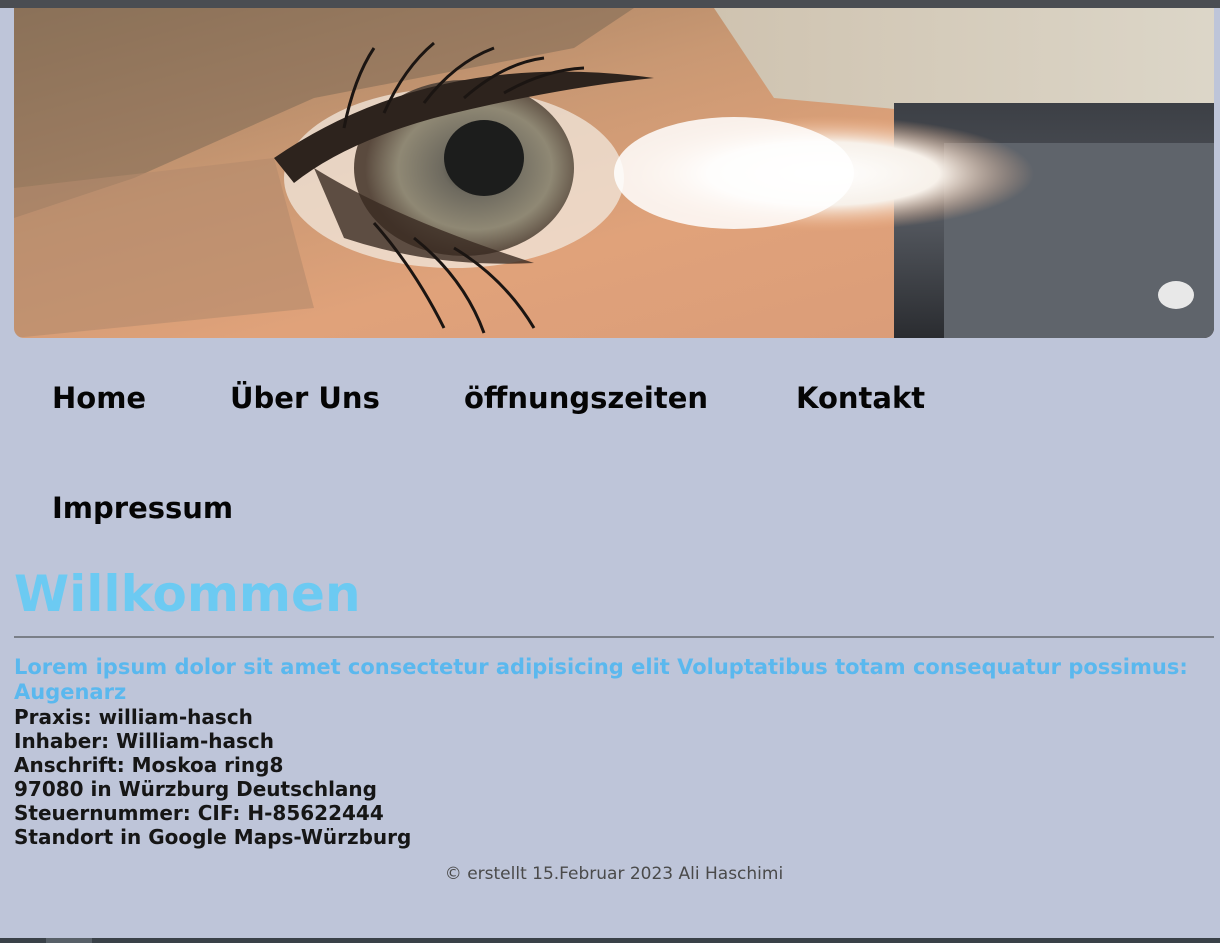  I want to click on scrollbar-thumb, so click(69, 940).